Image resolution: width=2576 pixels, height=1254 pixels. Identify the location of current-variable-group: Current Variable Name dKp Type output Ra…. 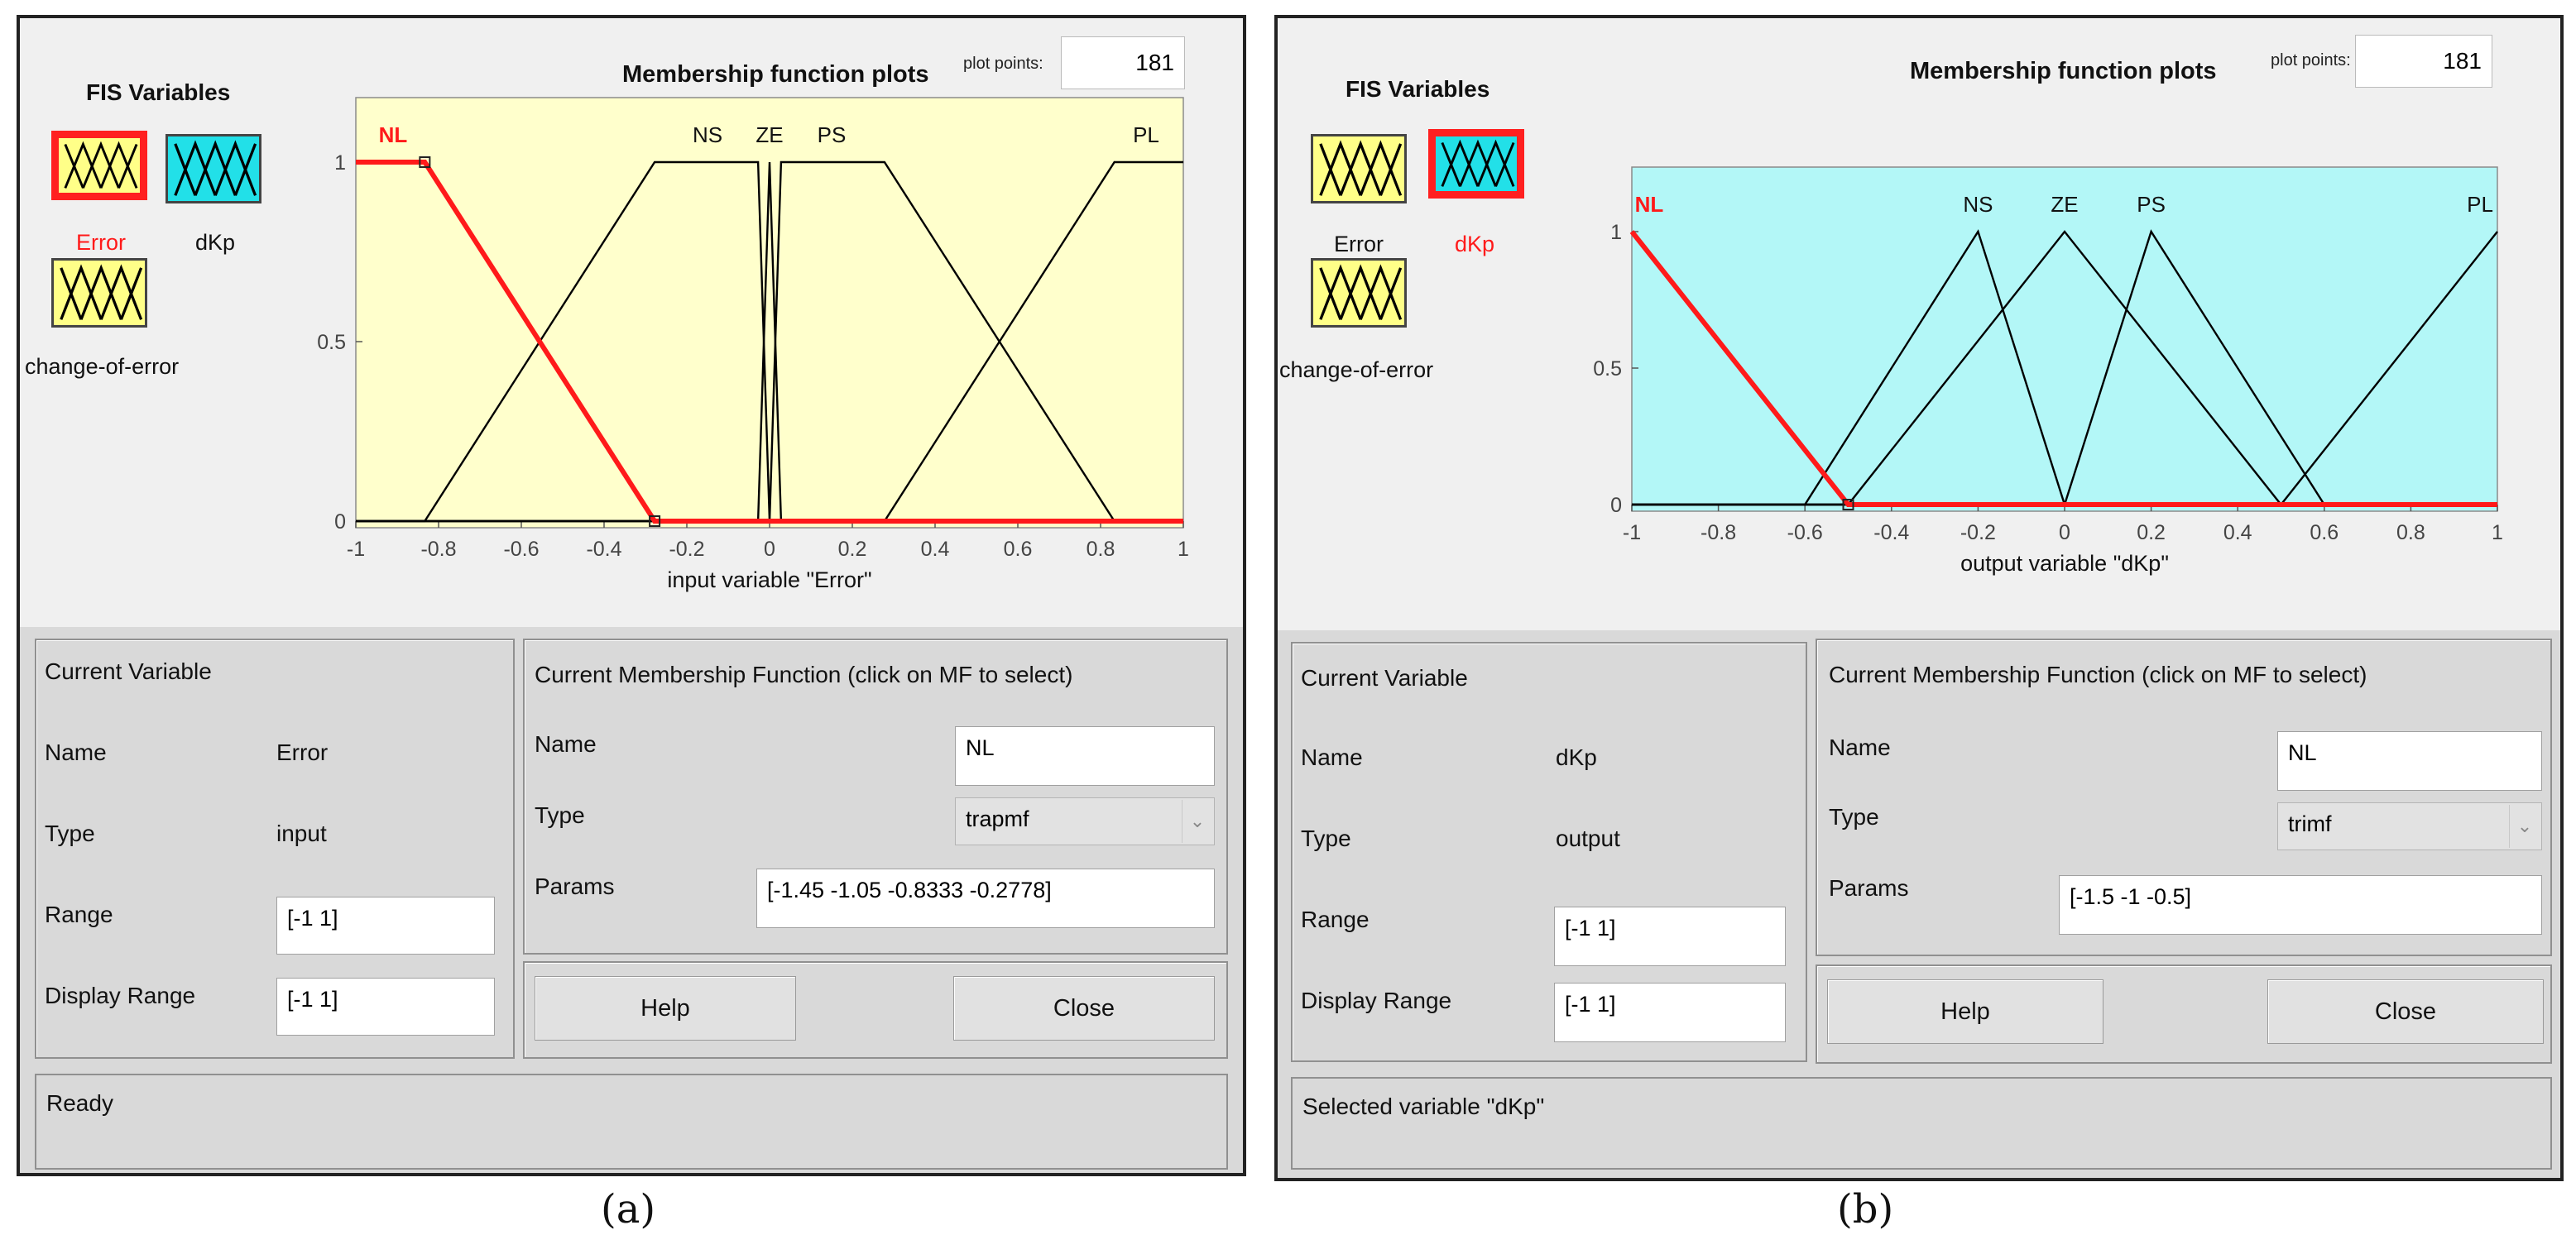
(1549, 852).